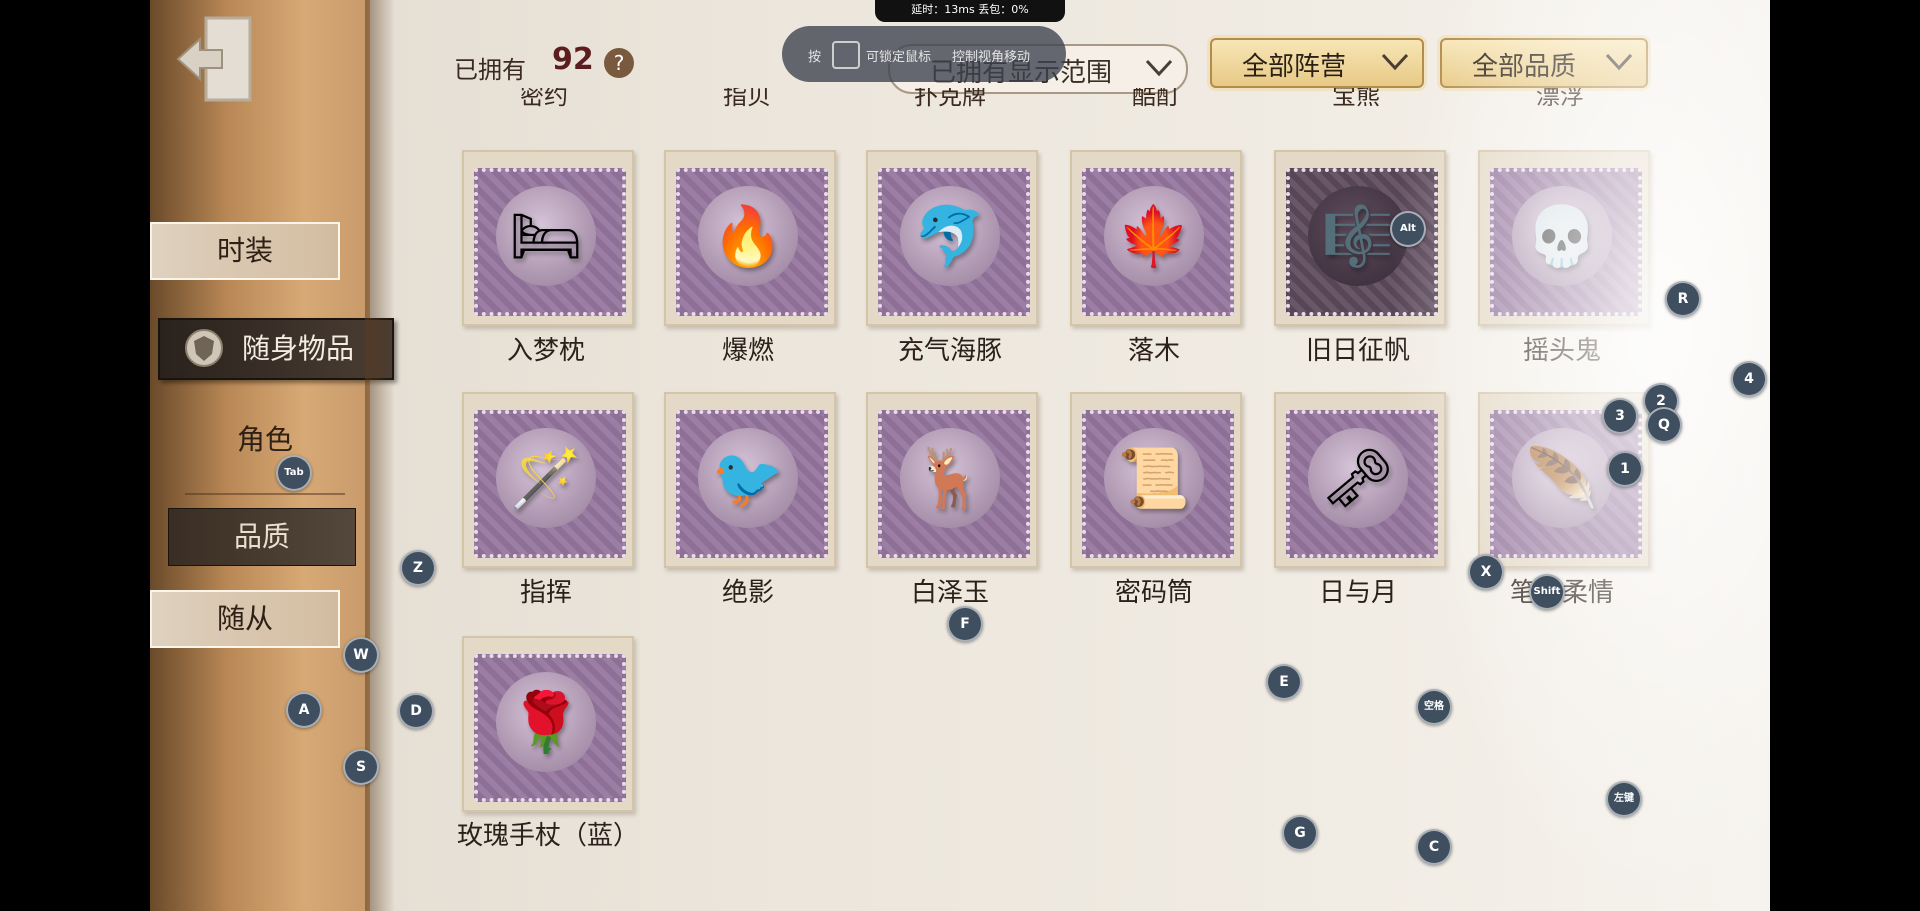 This screenshot has height=911, width=1920. Describe the element at coordinates (418, 568) in the screenshot. I see `key-z: Z` at that location.